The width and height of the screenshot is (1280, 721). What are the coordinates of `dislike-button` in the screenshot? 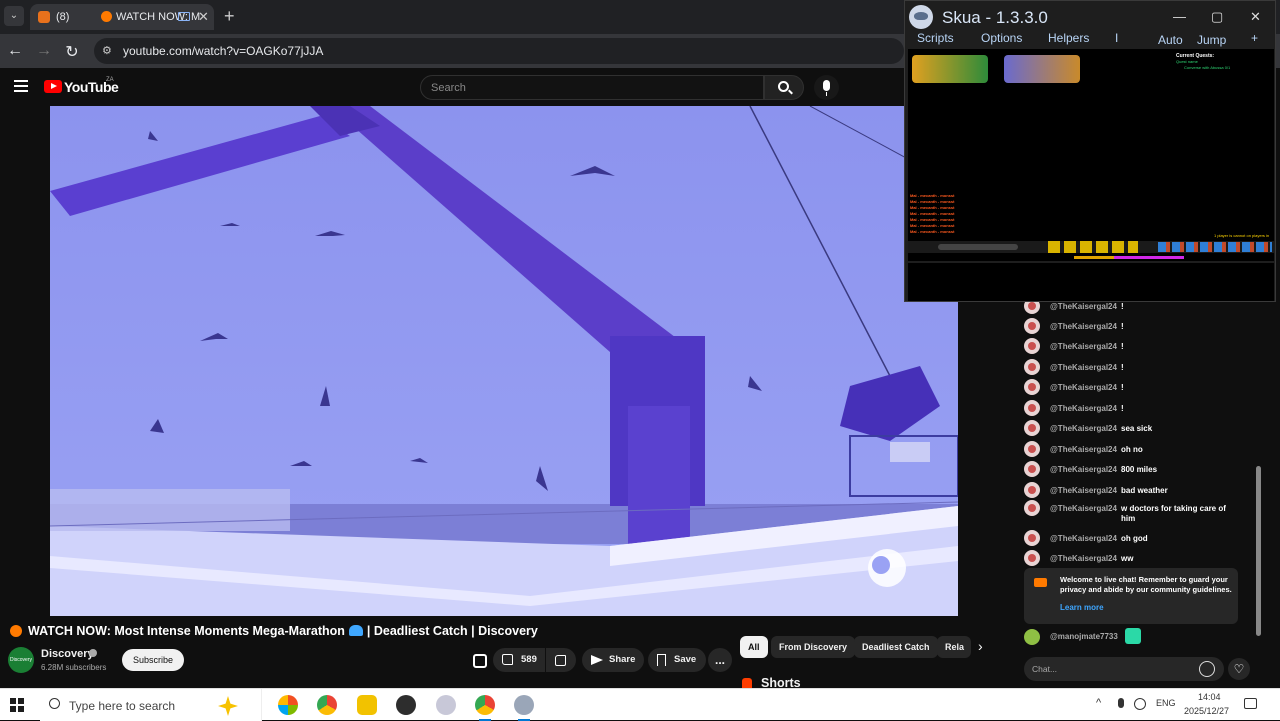 It's located at (561, 660).